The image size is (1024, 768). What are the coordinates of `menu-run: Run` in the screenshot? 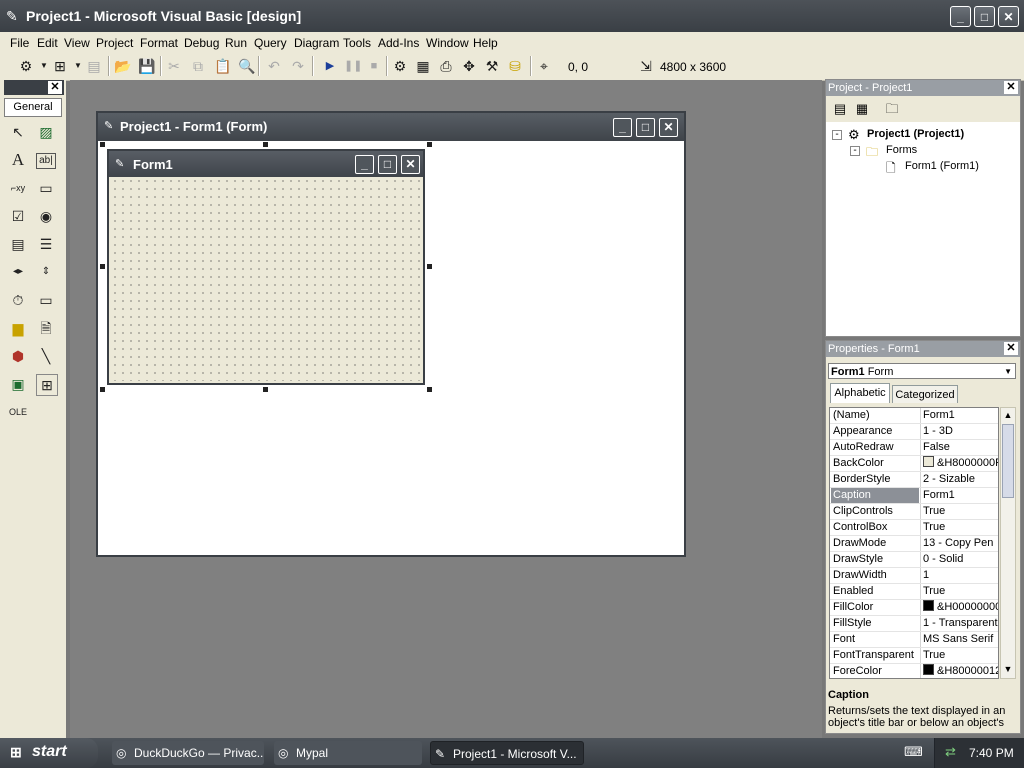 It's located at (236, 43).